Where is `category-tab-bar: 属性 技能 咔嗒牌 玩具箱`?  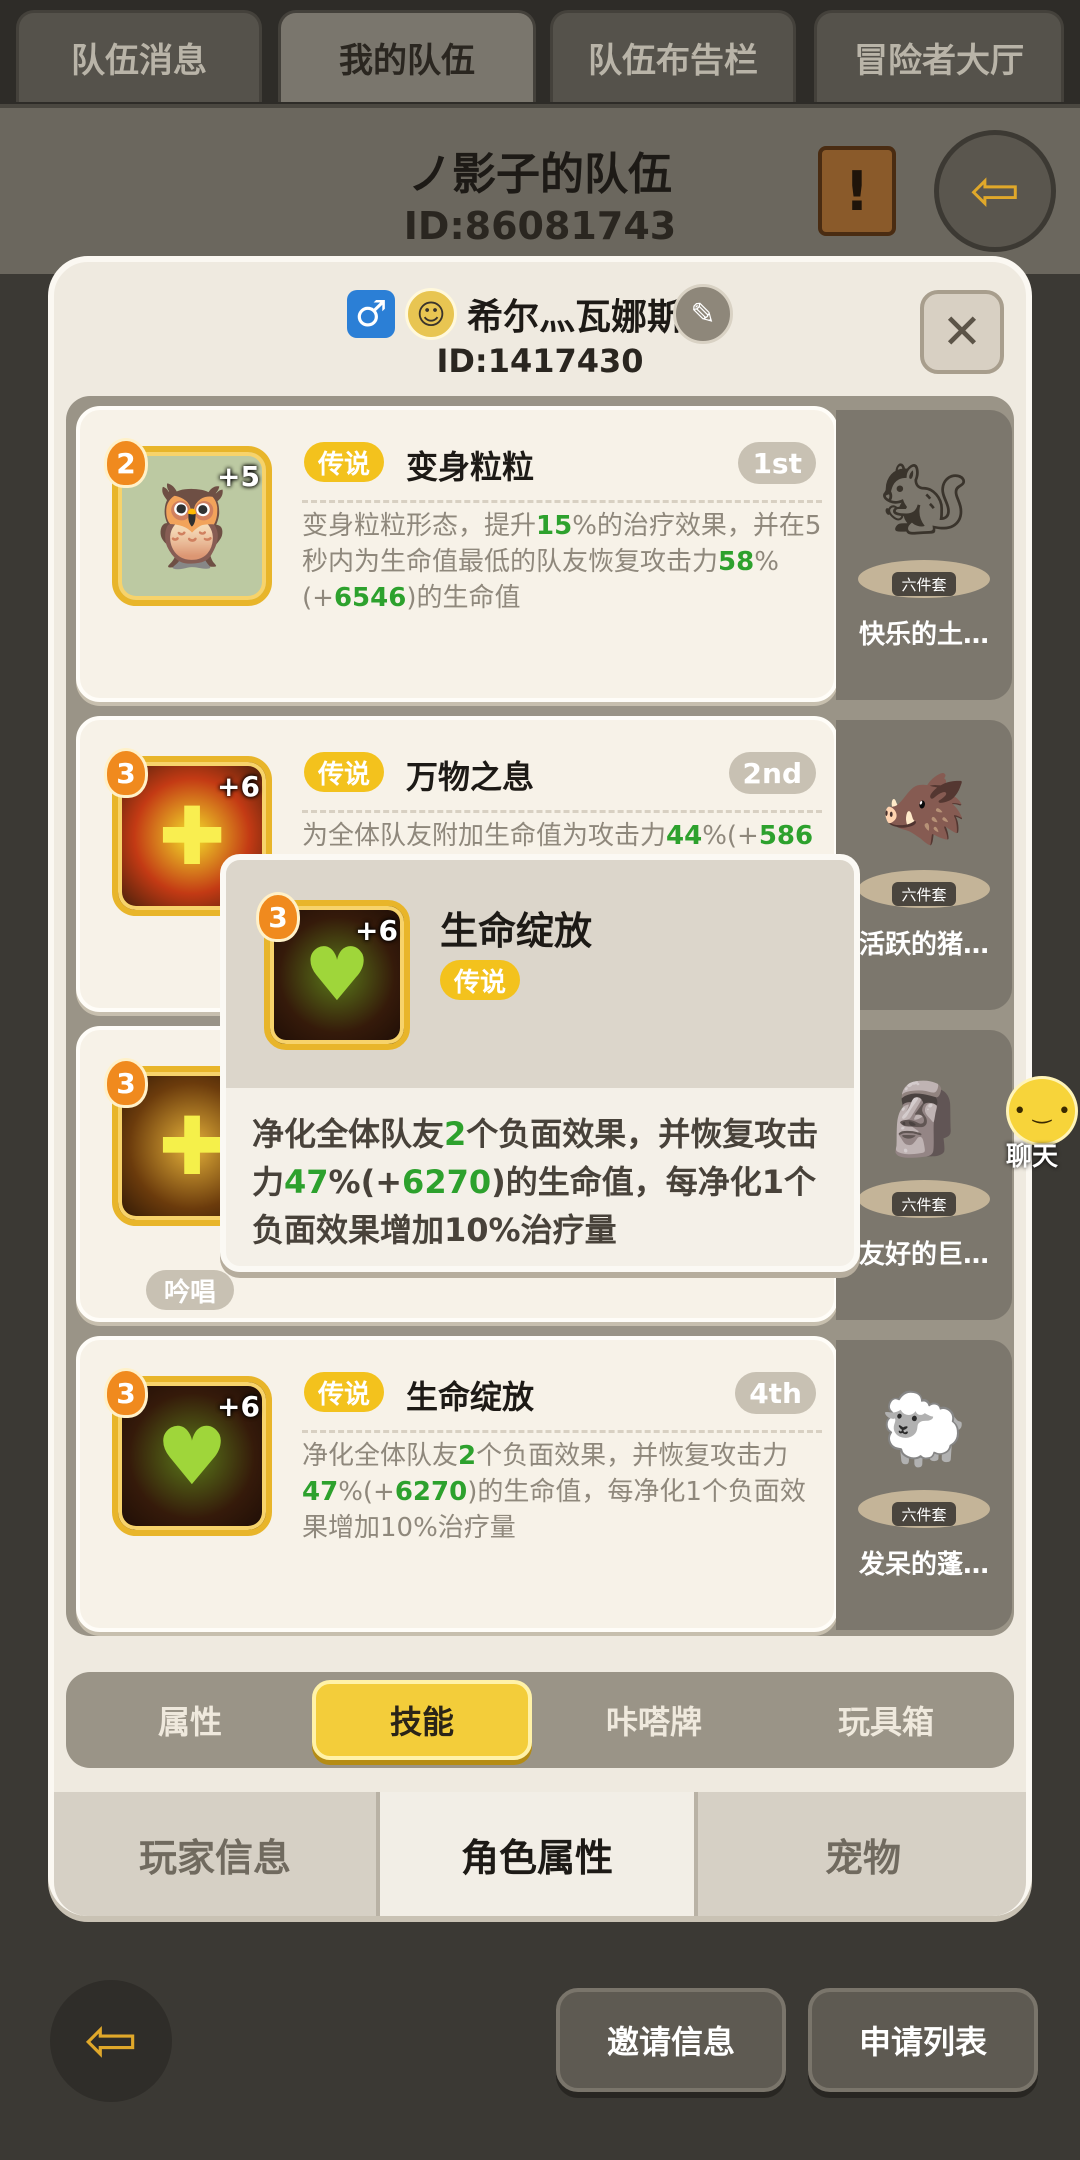 category-tab-bar: 属性 技能 咔嗒牌 玩具箱 is located at coordinates (540, 1720).